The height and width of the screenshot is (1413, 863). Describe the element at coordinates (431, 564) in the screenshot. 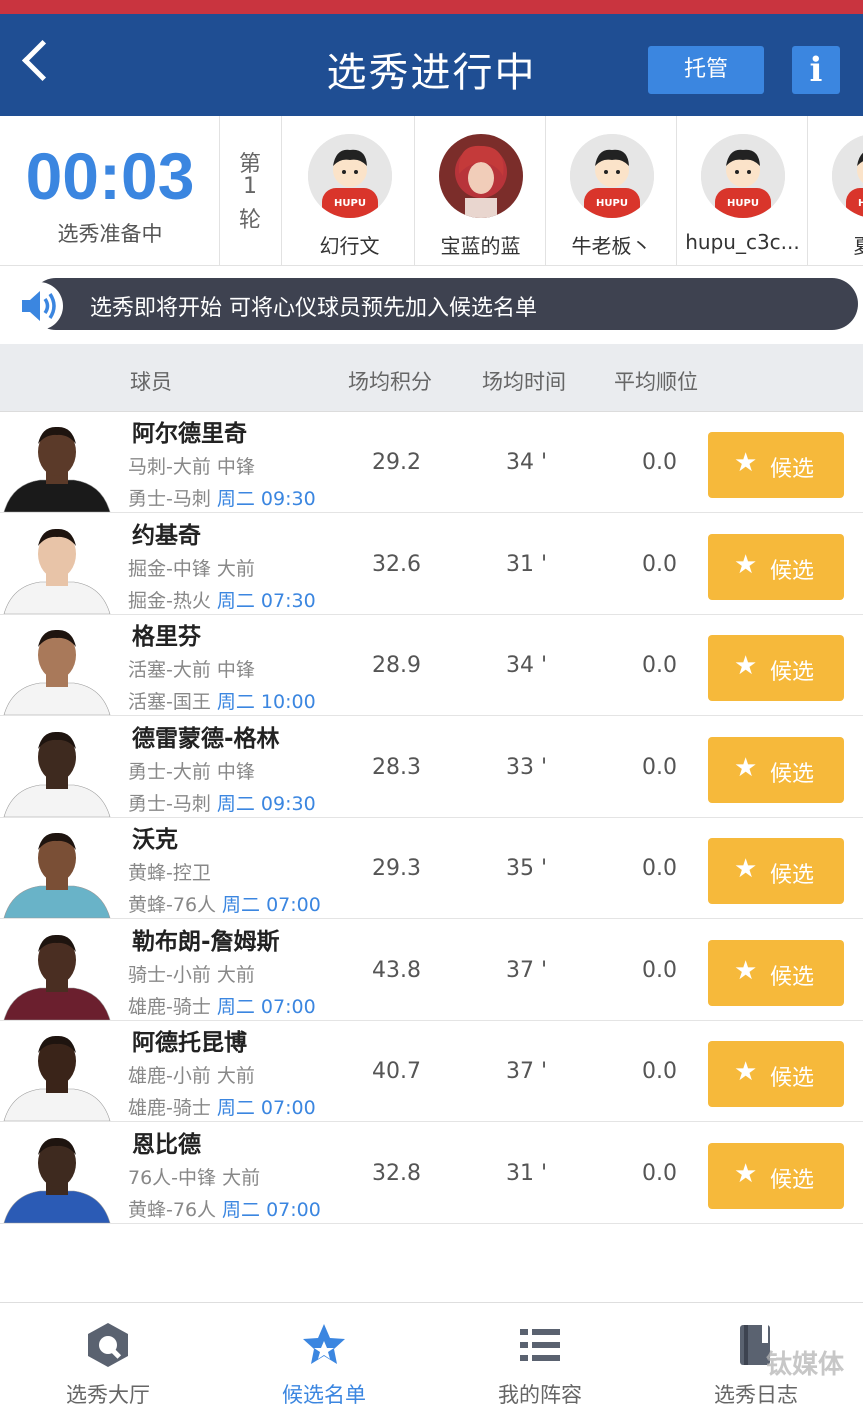

I see `player-row: 约基奇 掘金-中锋 大前 掘金-热火 周二 07:30 32.6 31 ' 0.0 ★ 候选` at that location.